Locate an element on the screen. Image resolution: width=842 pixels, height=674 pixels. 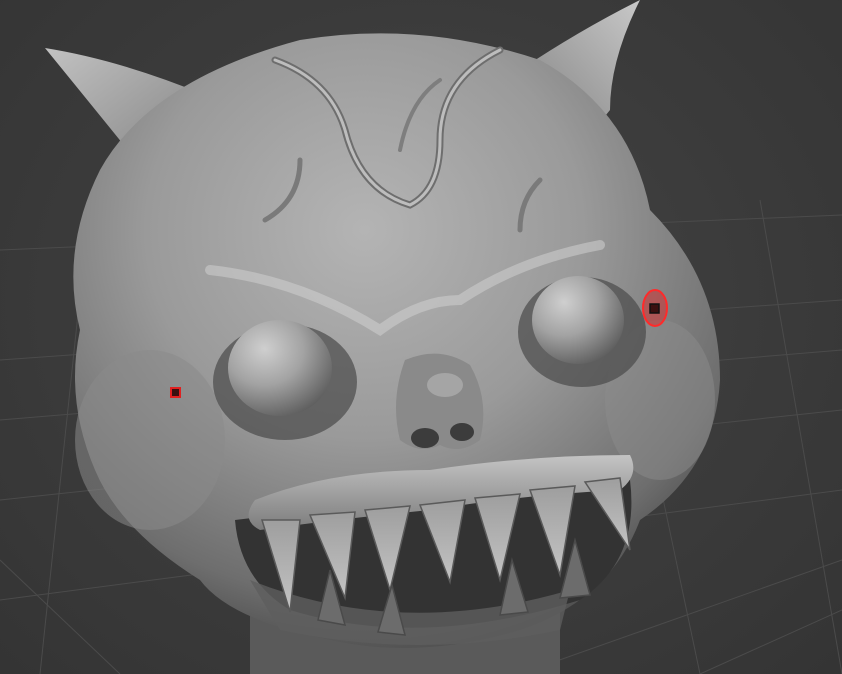
right-eye is located at coordinates (578, 320).